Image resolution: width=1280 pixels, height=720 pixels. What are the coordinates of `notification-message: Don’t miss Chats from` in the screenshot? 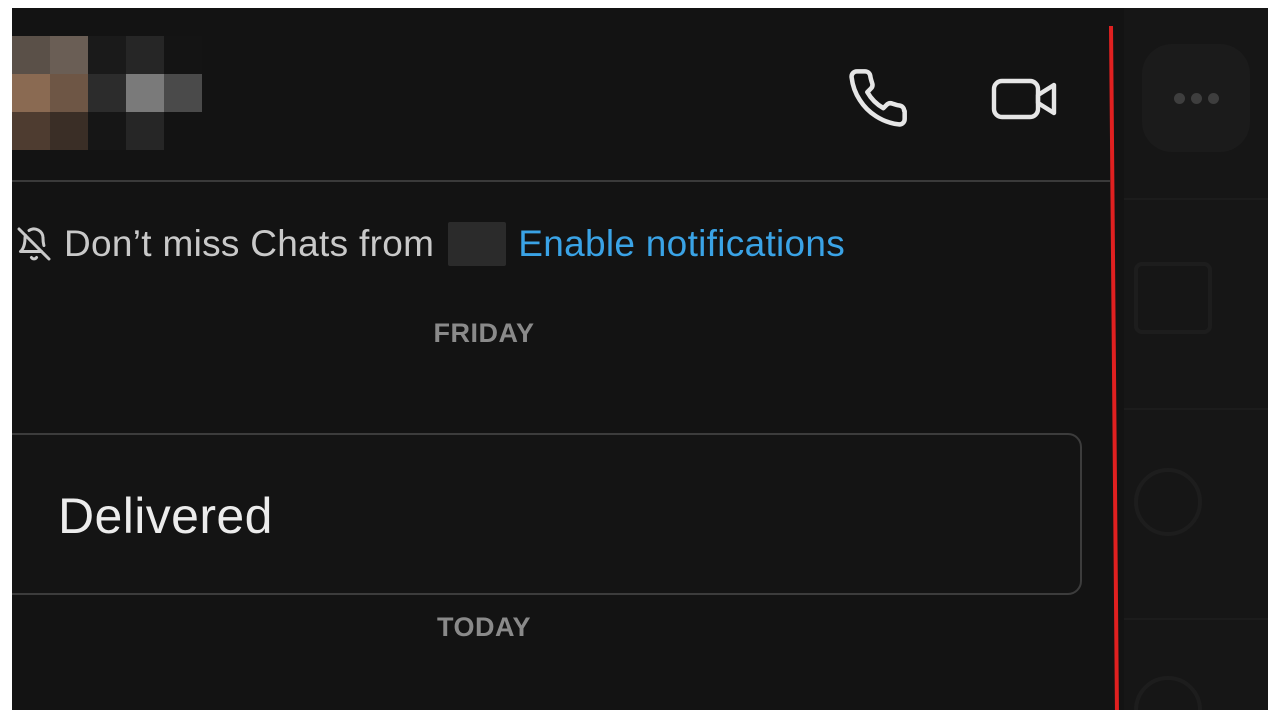 It's located at (249, 243).